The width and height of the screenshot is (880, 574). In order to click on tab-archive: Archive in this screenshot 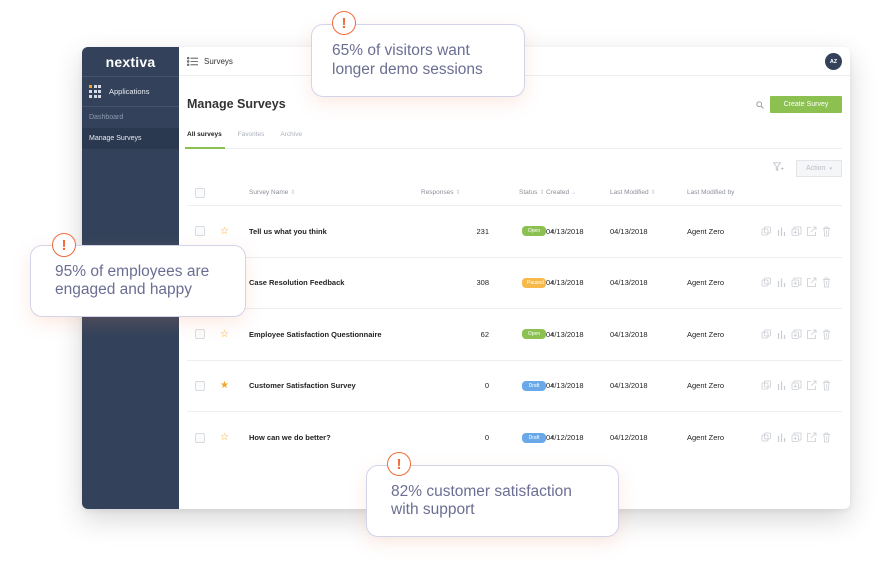, I will do `click(291, 136)`.